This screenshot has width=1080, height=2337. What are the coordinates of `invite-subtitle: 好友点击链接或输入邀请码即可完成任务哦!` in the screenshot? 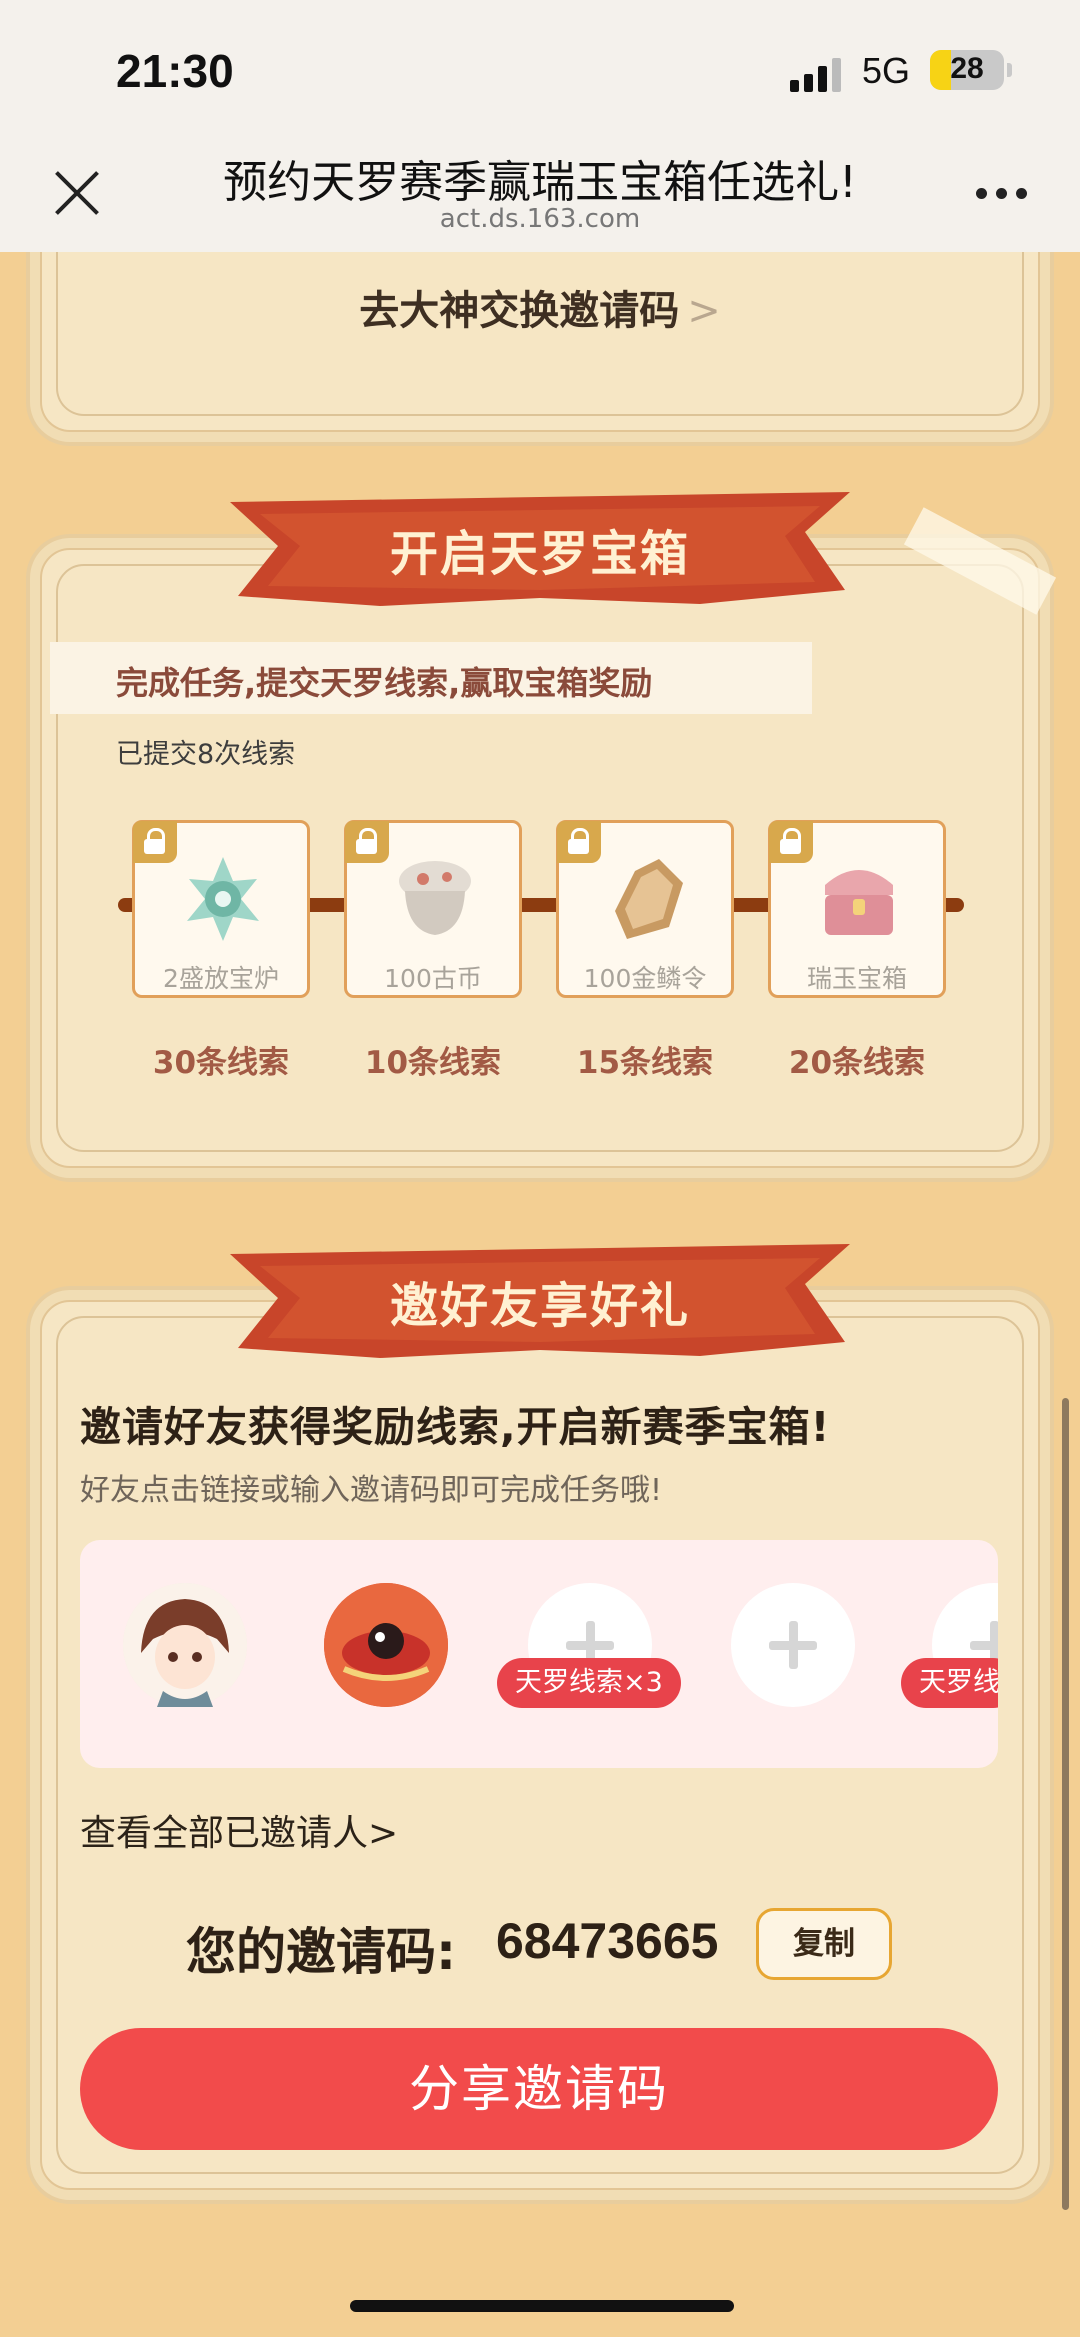 It's located at (371, 1490).